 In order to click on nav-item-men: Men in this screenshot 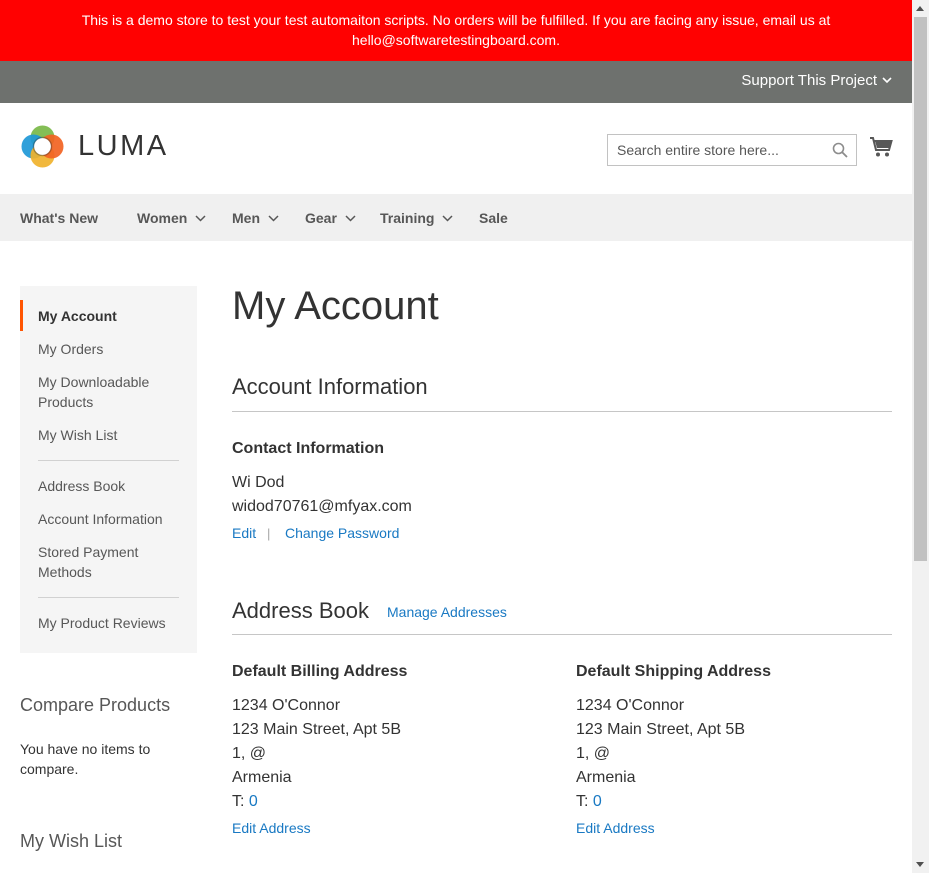, I will do `click(255, 218)`.